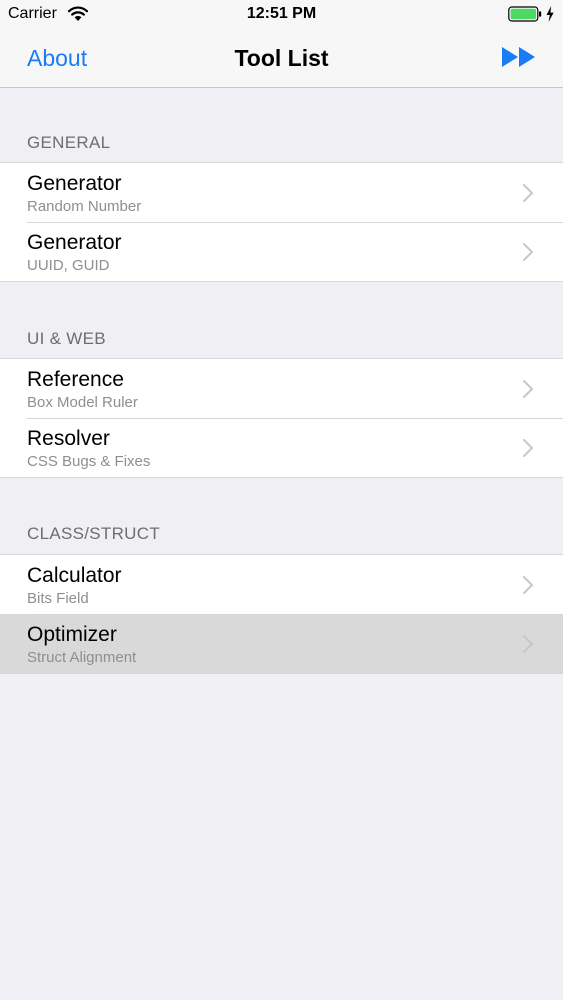 This screenshot has width=563, height=1000. I want to click on cell-title: Resolver, so click(68, 438).